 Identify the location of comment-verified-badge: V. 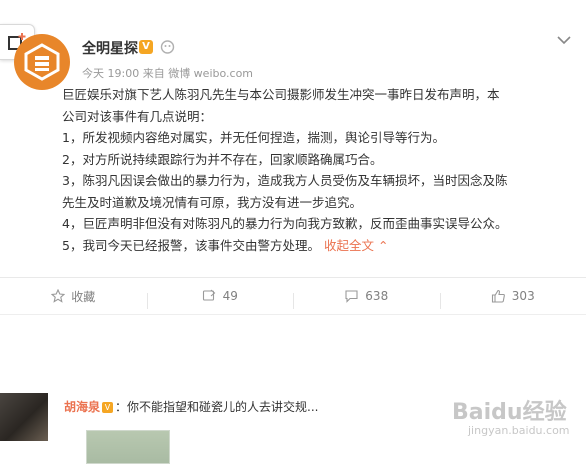
(107, 407).